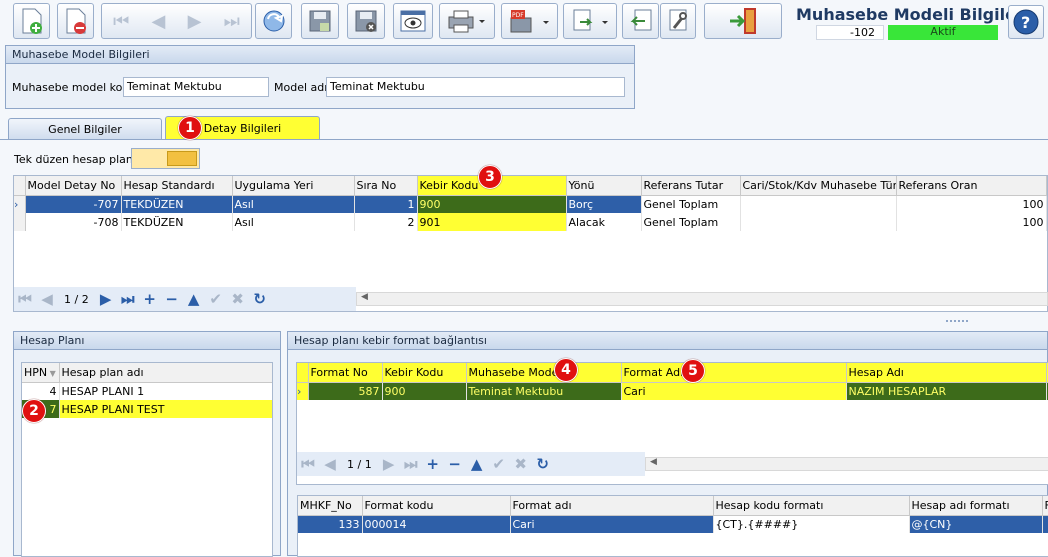  What do you see at coordinates (436, 524) in the screenshot?
I see `cell: 000014` at bounding box center [436, 524].